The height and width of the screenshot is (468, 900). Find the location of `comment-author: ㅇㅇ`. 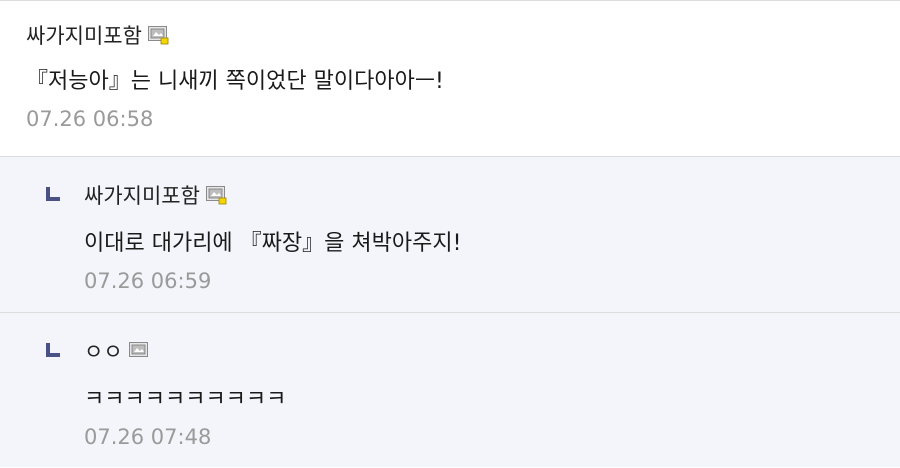

comment-author: ㅇㅇ is located at coordinates (103, 351).